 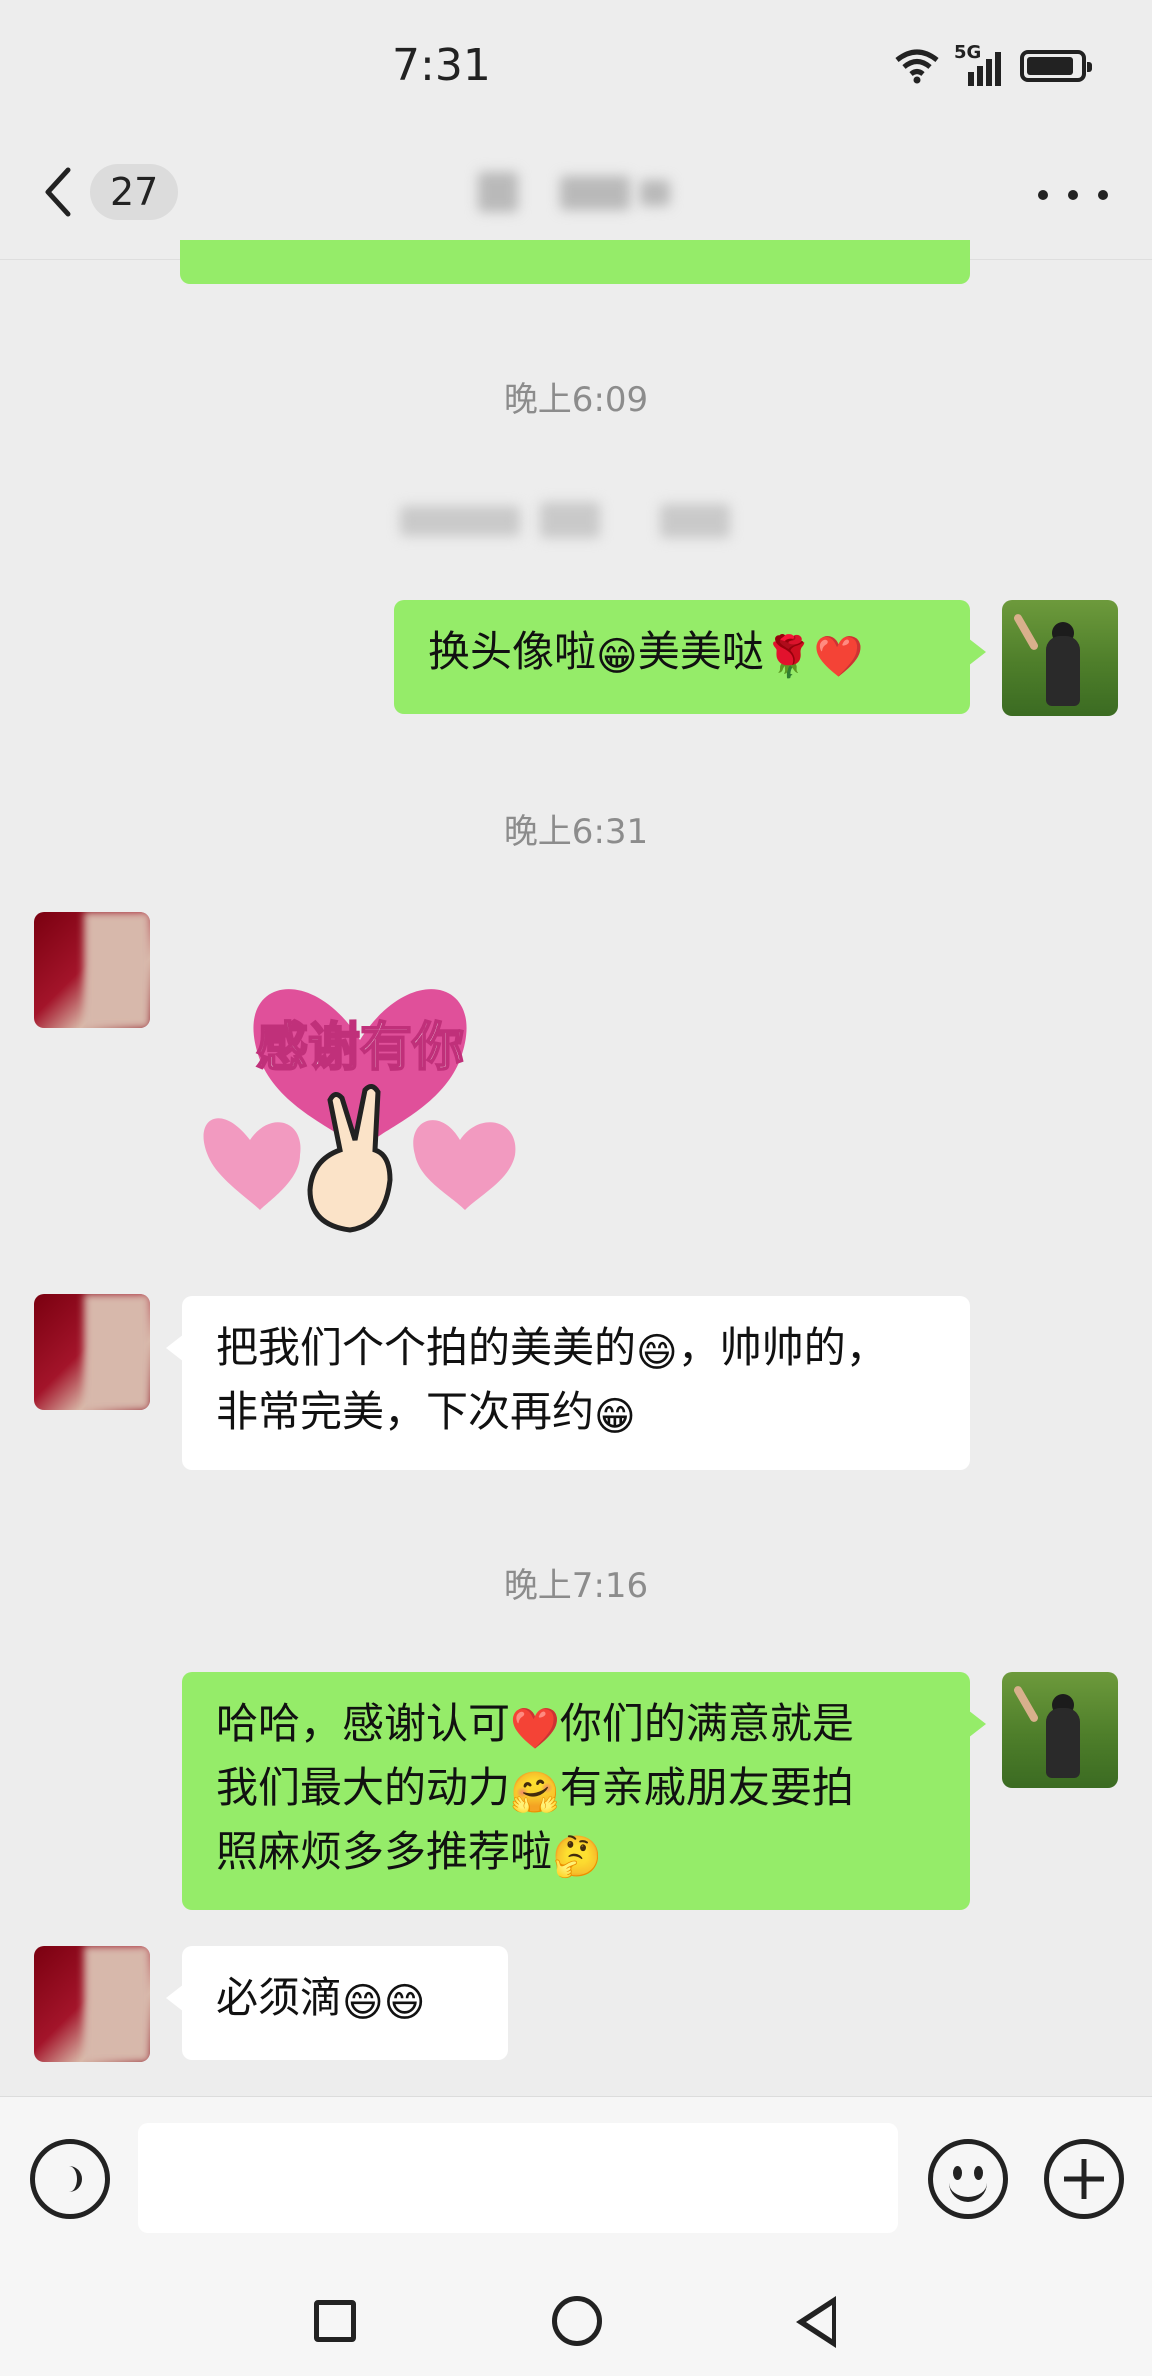 I want to click on message-line: 把我们个个拍的美美的😄，帅帅的，, so click(x=576, y=1348).